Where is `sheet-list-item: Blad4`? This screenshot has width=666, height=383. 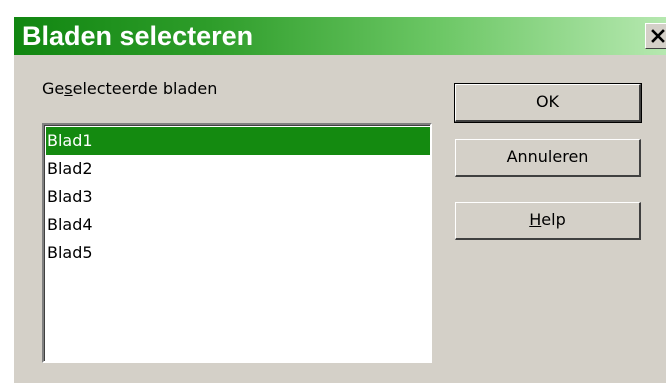 sheet-list-item: Blad4 is located at coordinates (238, 225).